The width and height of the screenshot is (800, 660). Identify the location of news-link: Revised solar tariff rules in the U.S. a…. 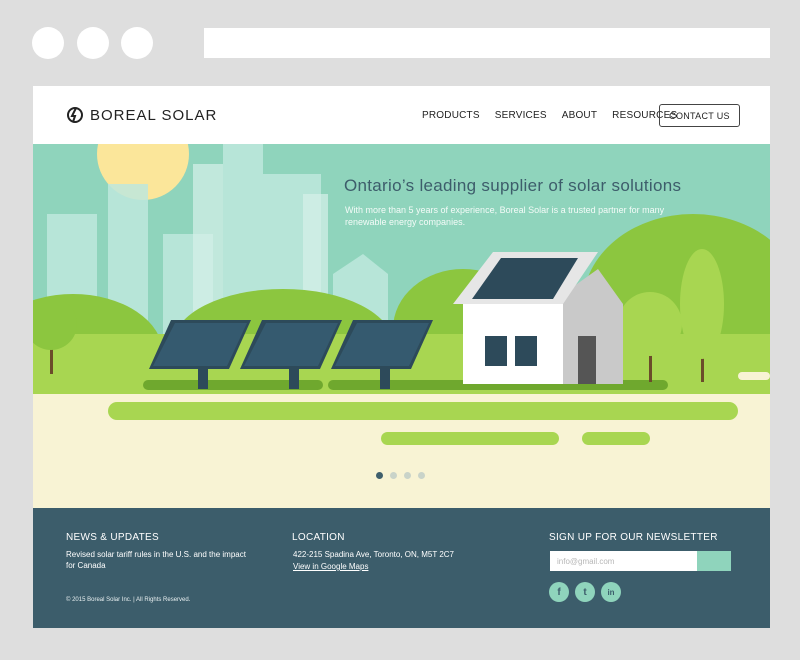
(156, 560).